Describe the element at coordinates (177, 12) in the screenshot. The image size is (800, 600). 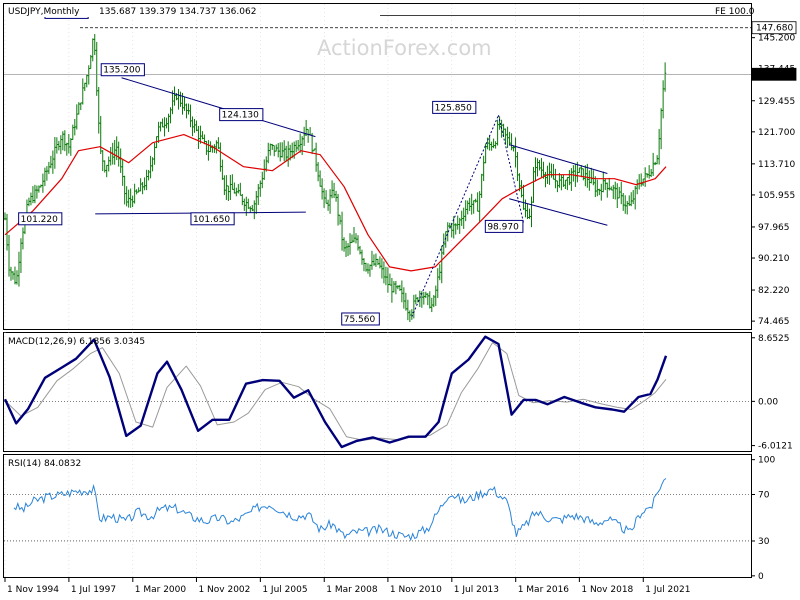
I see `ohlc-label: 135.687 139.379 134.737 136.062` at that location.